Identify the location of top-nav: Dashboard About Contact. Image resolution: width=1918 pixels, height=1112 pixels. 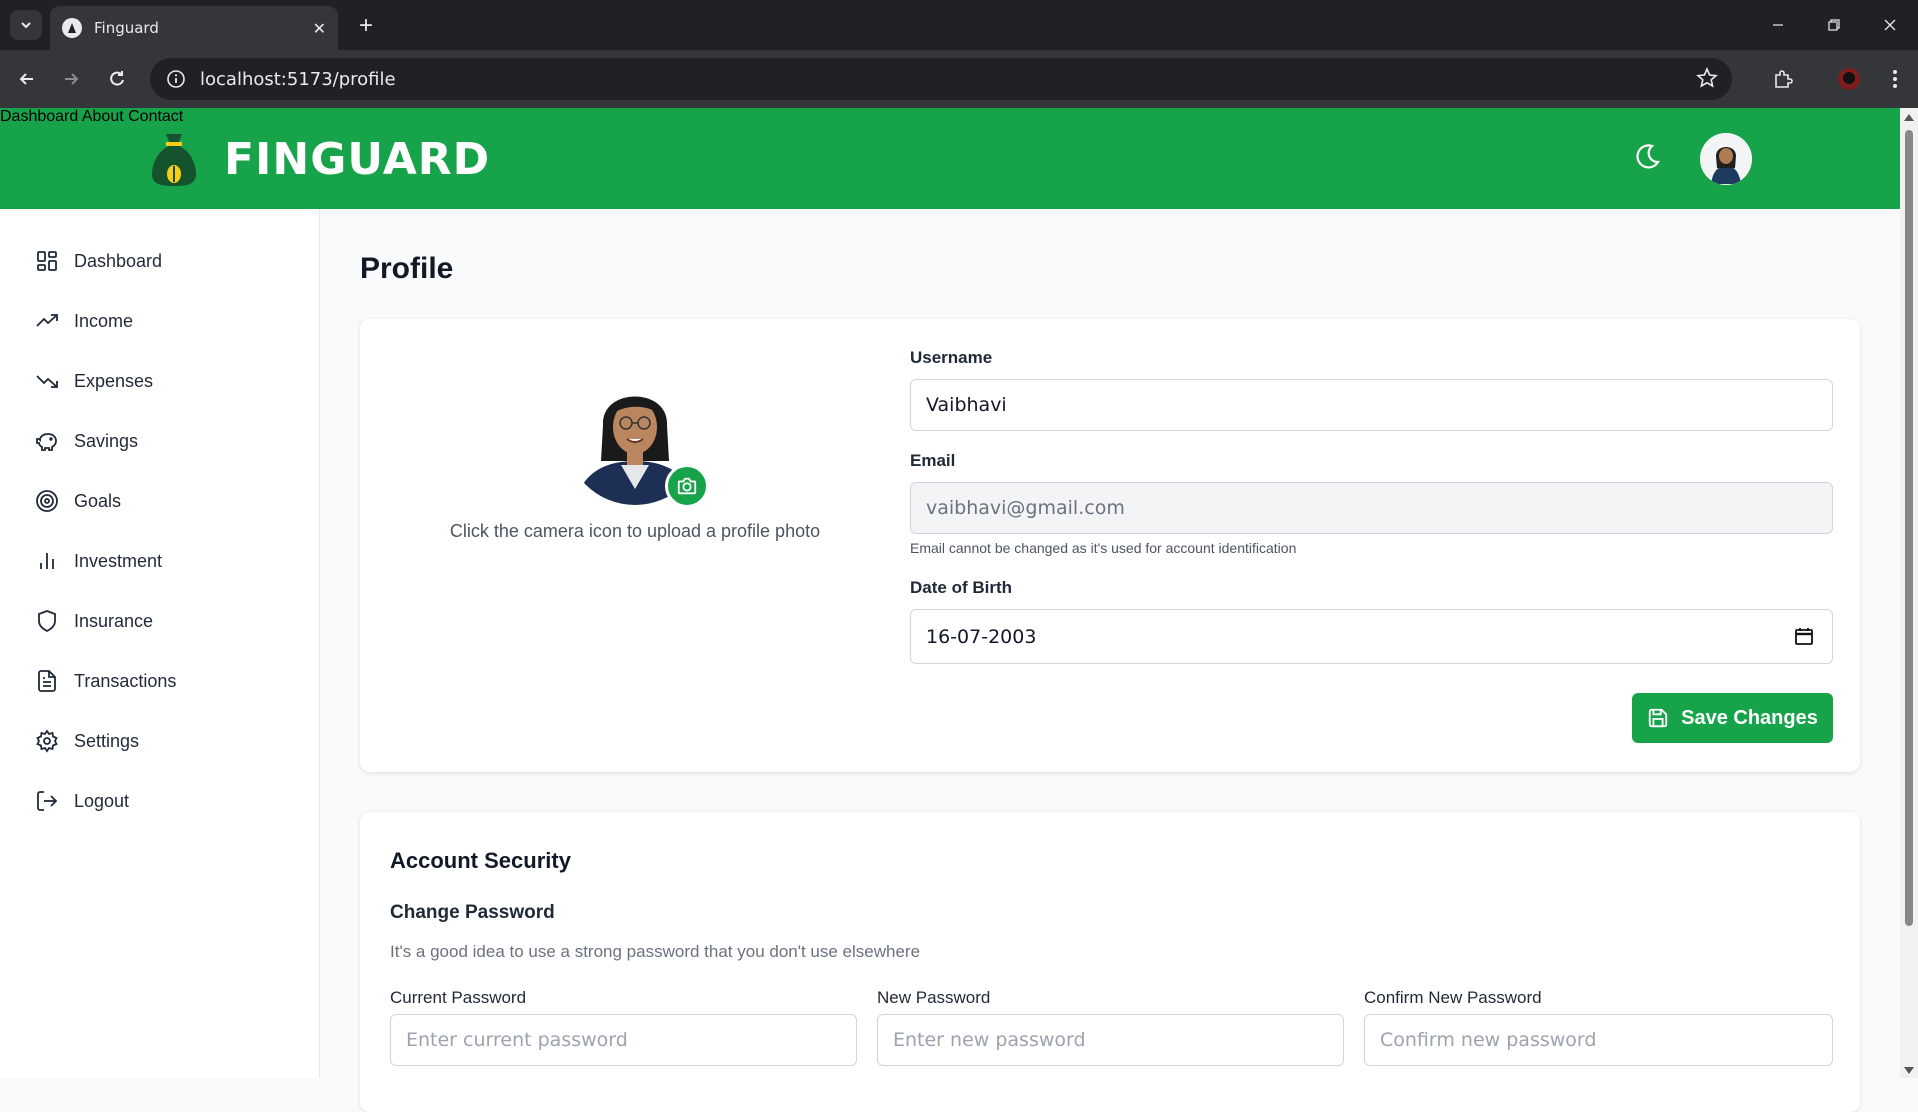
(950, 117).